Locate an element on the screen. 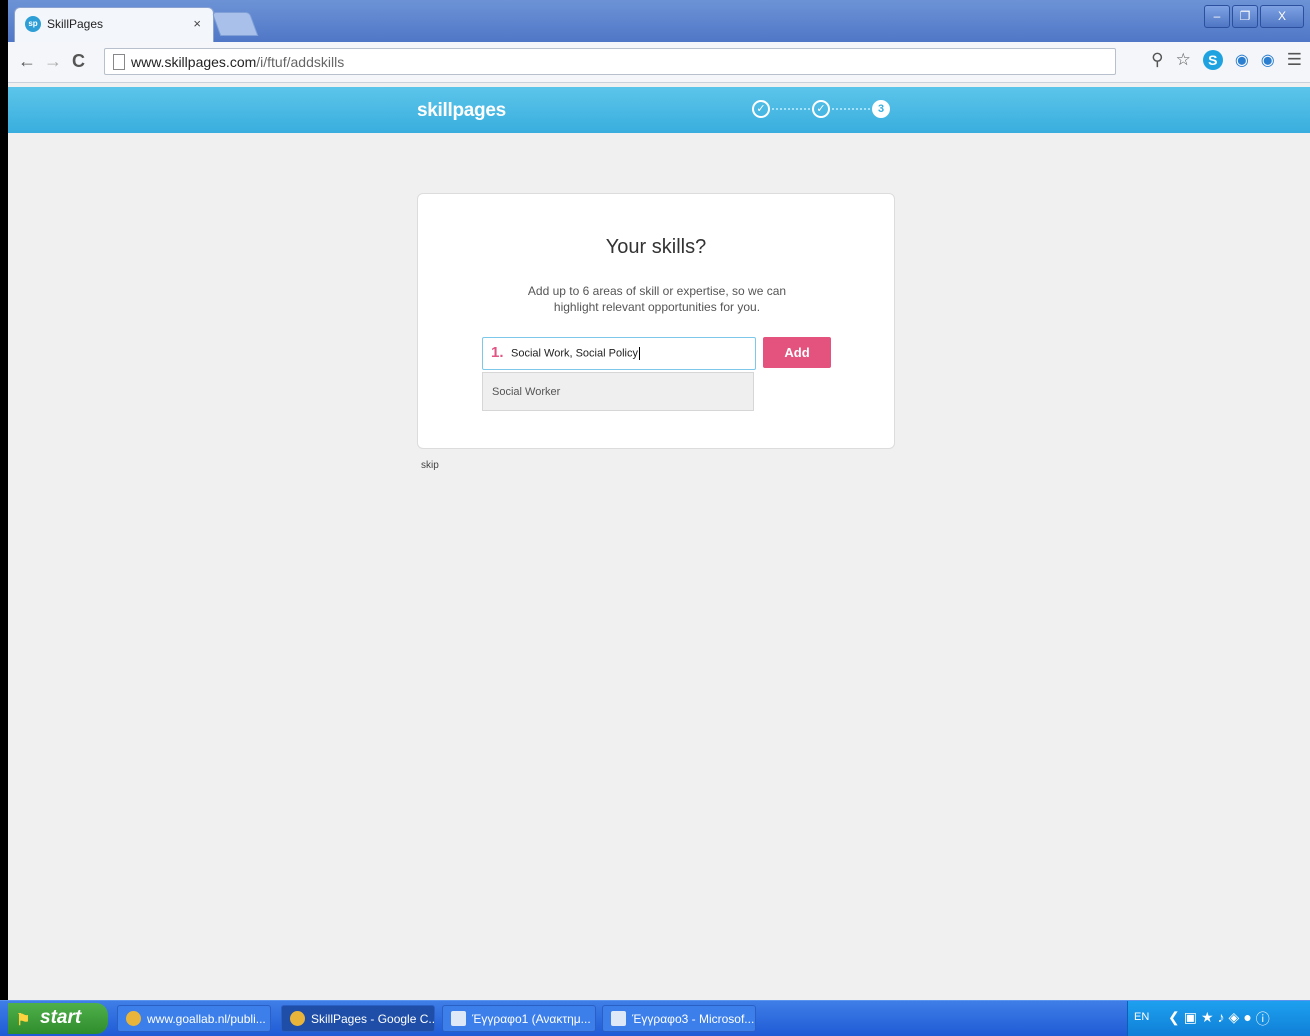  start-button: ⚑ start is located at coordinates (58, 1018).